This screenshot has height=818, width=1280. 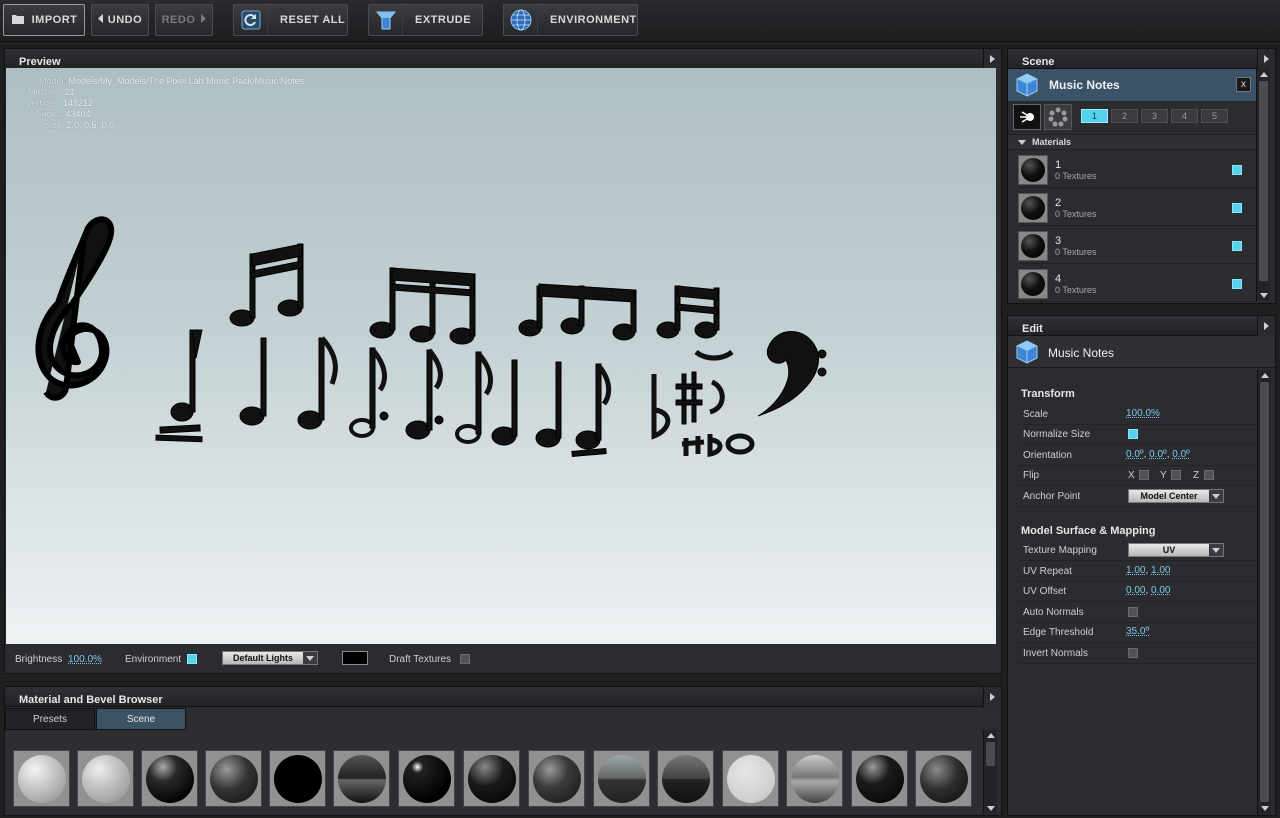 I want to click on extrude-button: EXTRUDE, so click(x=425, y=20).